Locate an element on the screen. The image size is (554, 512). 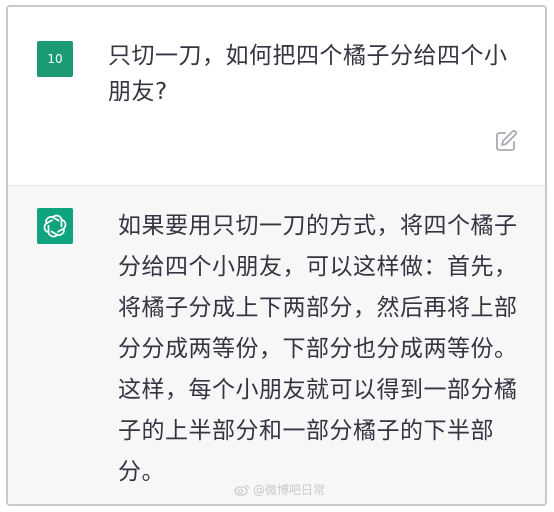
openai-logo-icon is located at coordinates (55, 226).